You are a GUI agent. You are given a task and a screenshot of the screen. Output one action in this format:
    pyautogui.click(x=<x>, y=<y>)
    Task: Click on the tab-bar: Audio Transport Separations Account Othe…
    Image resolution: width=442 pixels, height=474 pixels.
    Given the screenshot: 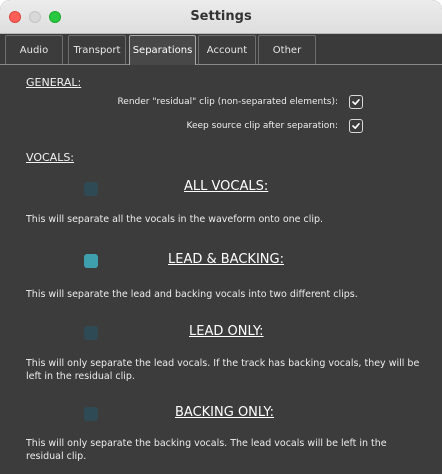 What is the action you would take?
    pyautogui.click(x=221, y=49)
    